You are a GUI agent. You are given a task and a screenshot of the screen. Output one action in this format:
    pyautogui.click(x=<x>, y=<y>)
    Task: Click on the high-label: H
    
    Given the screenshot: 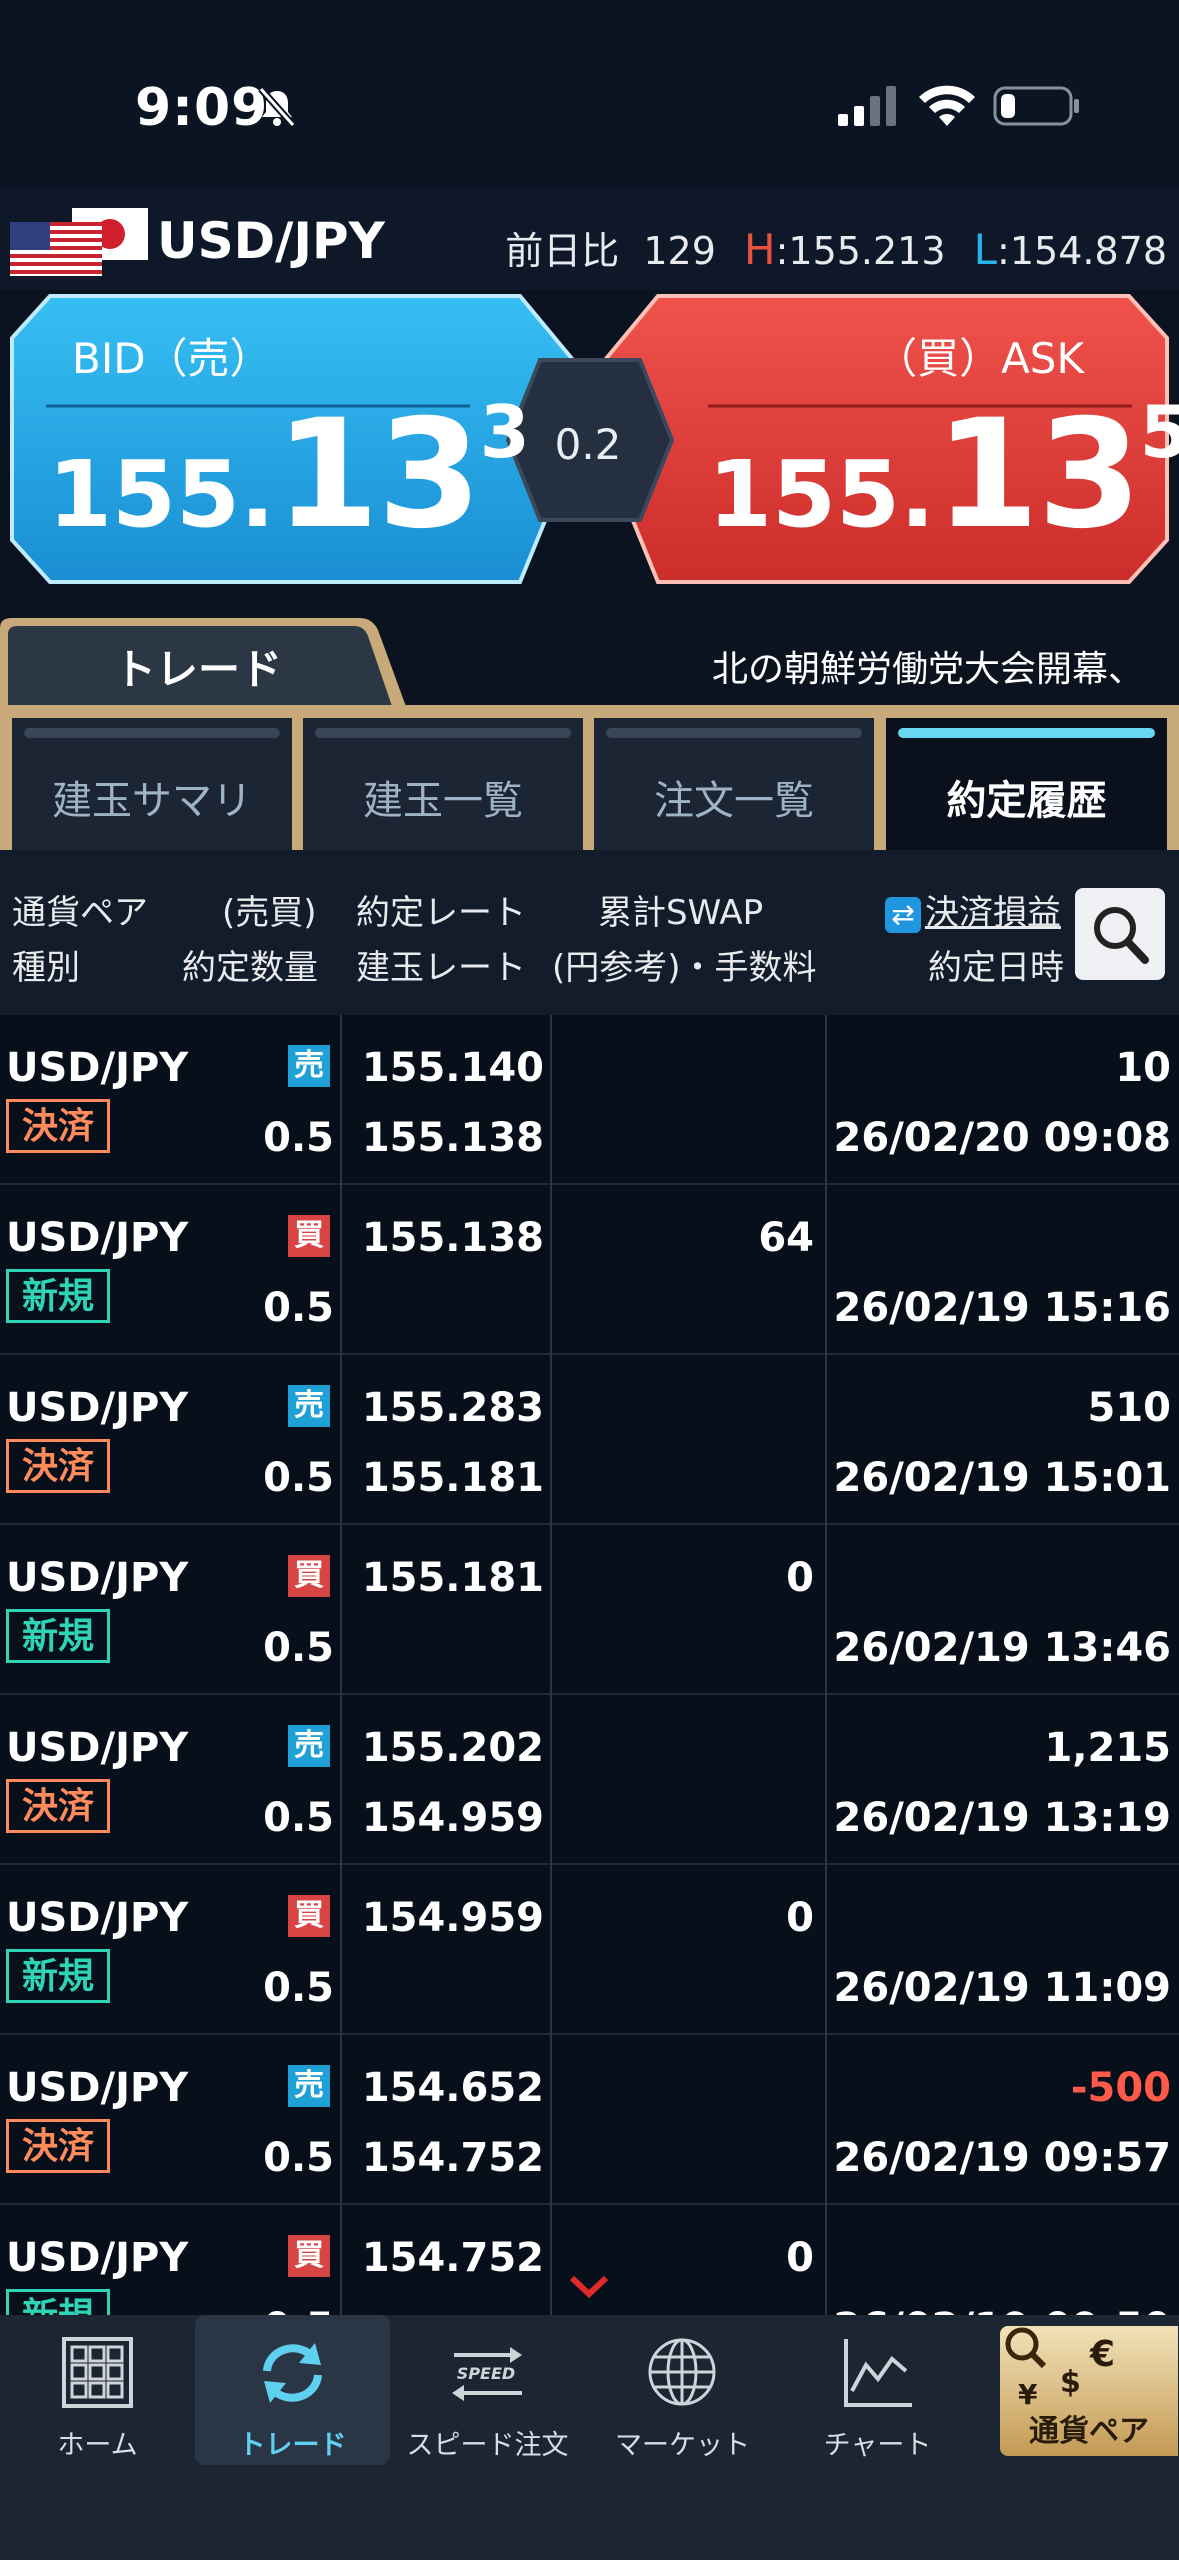 What is the action you would take?
    pyautogui.click(x=760, y=249)
    